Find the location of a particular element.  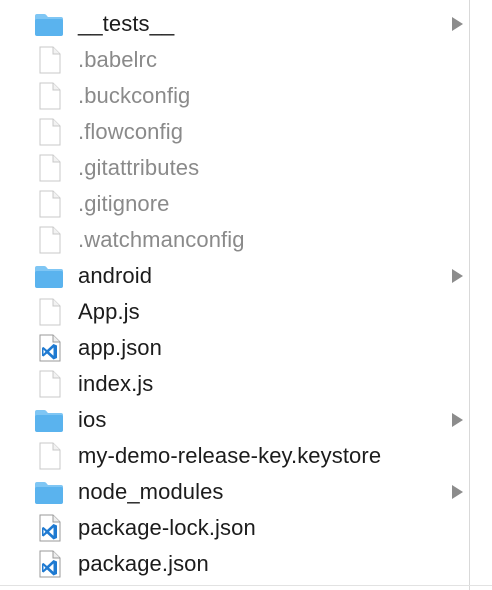

pane-bottom-divider is located at coordinates (246, 587).